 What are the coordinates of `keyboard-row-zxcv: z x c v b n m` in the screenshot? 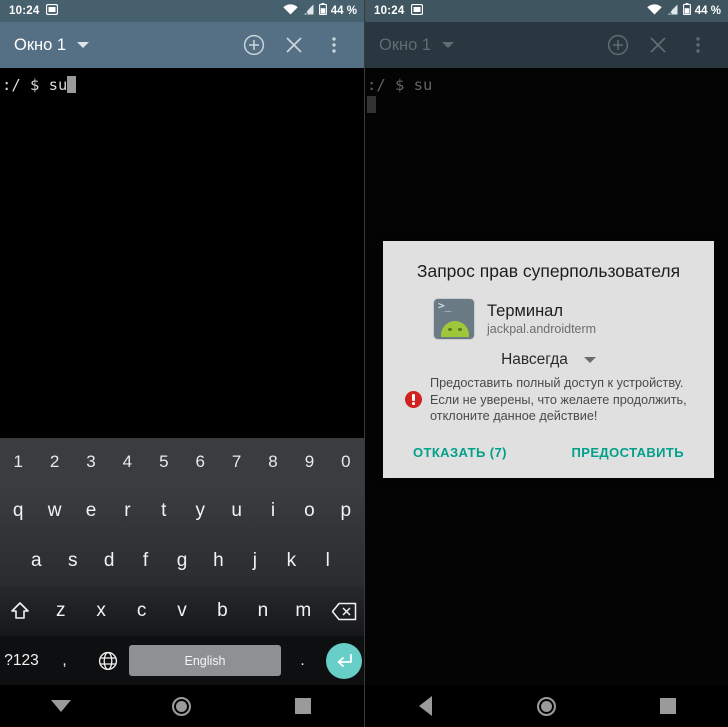 It's located at (182, 611).